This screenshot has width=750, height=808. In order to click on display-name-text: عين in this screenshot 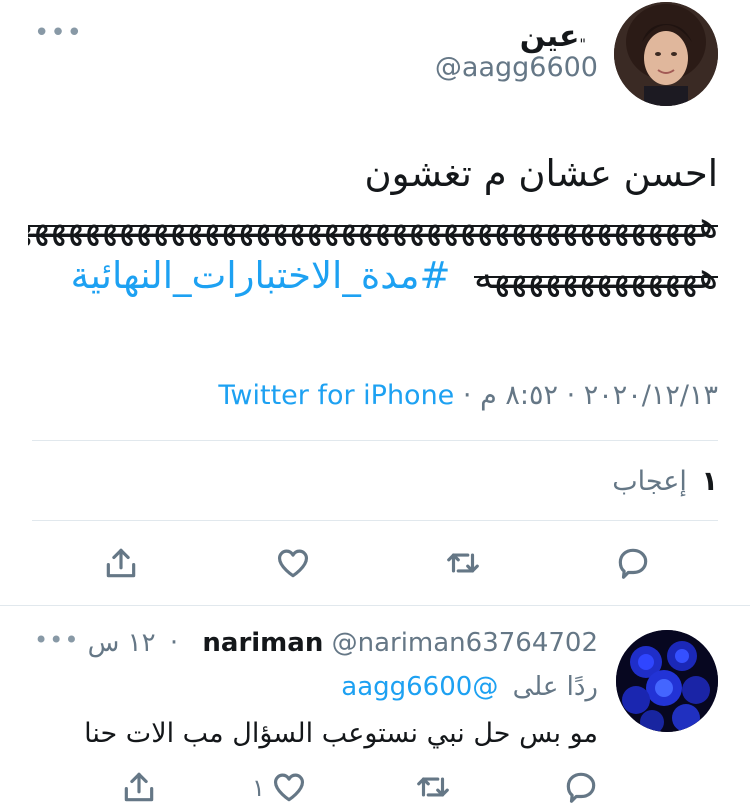, I will do `click(549, 36)`.